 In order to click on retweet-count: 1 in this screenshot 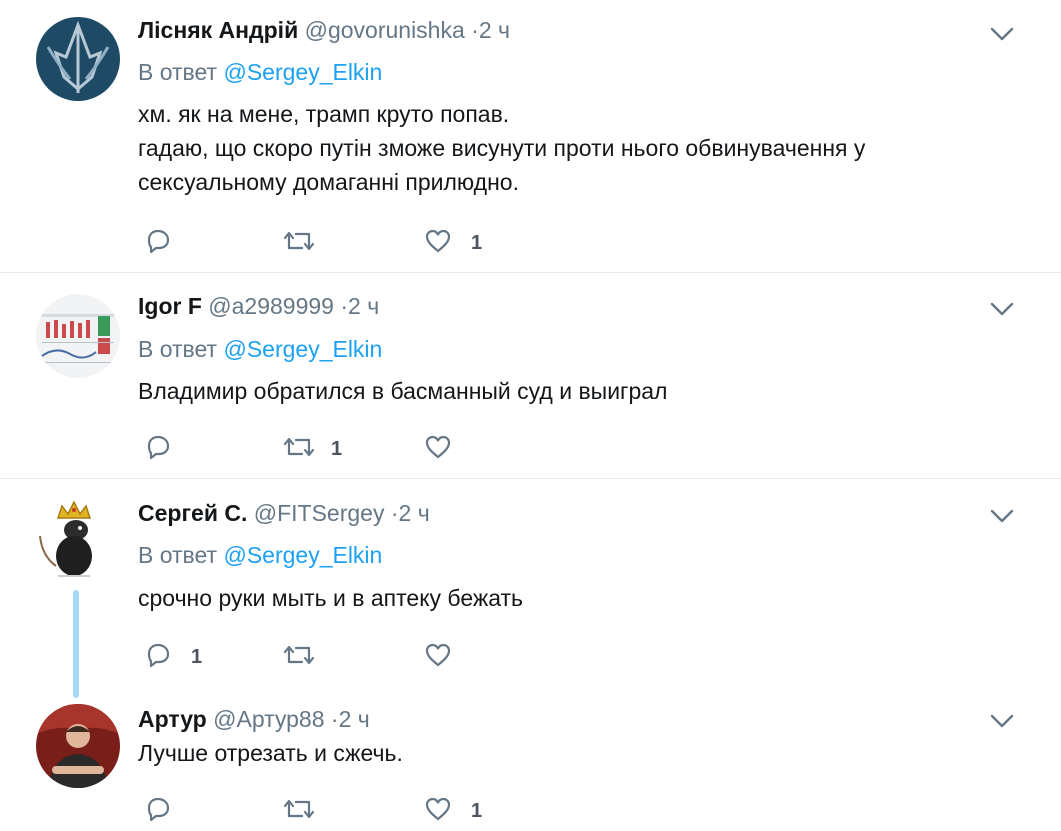, I will do `click(337, 449)`.